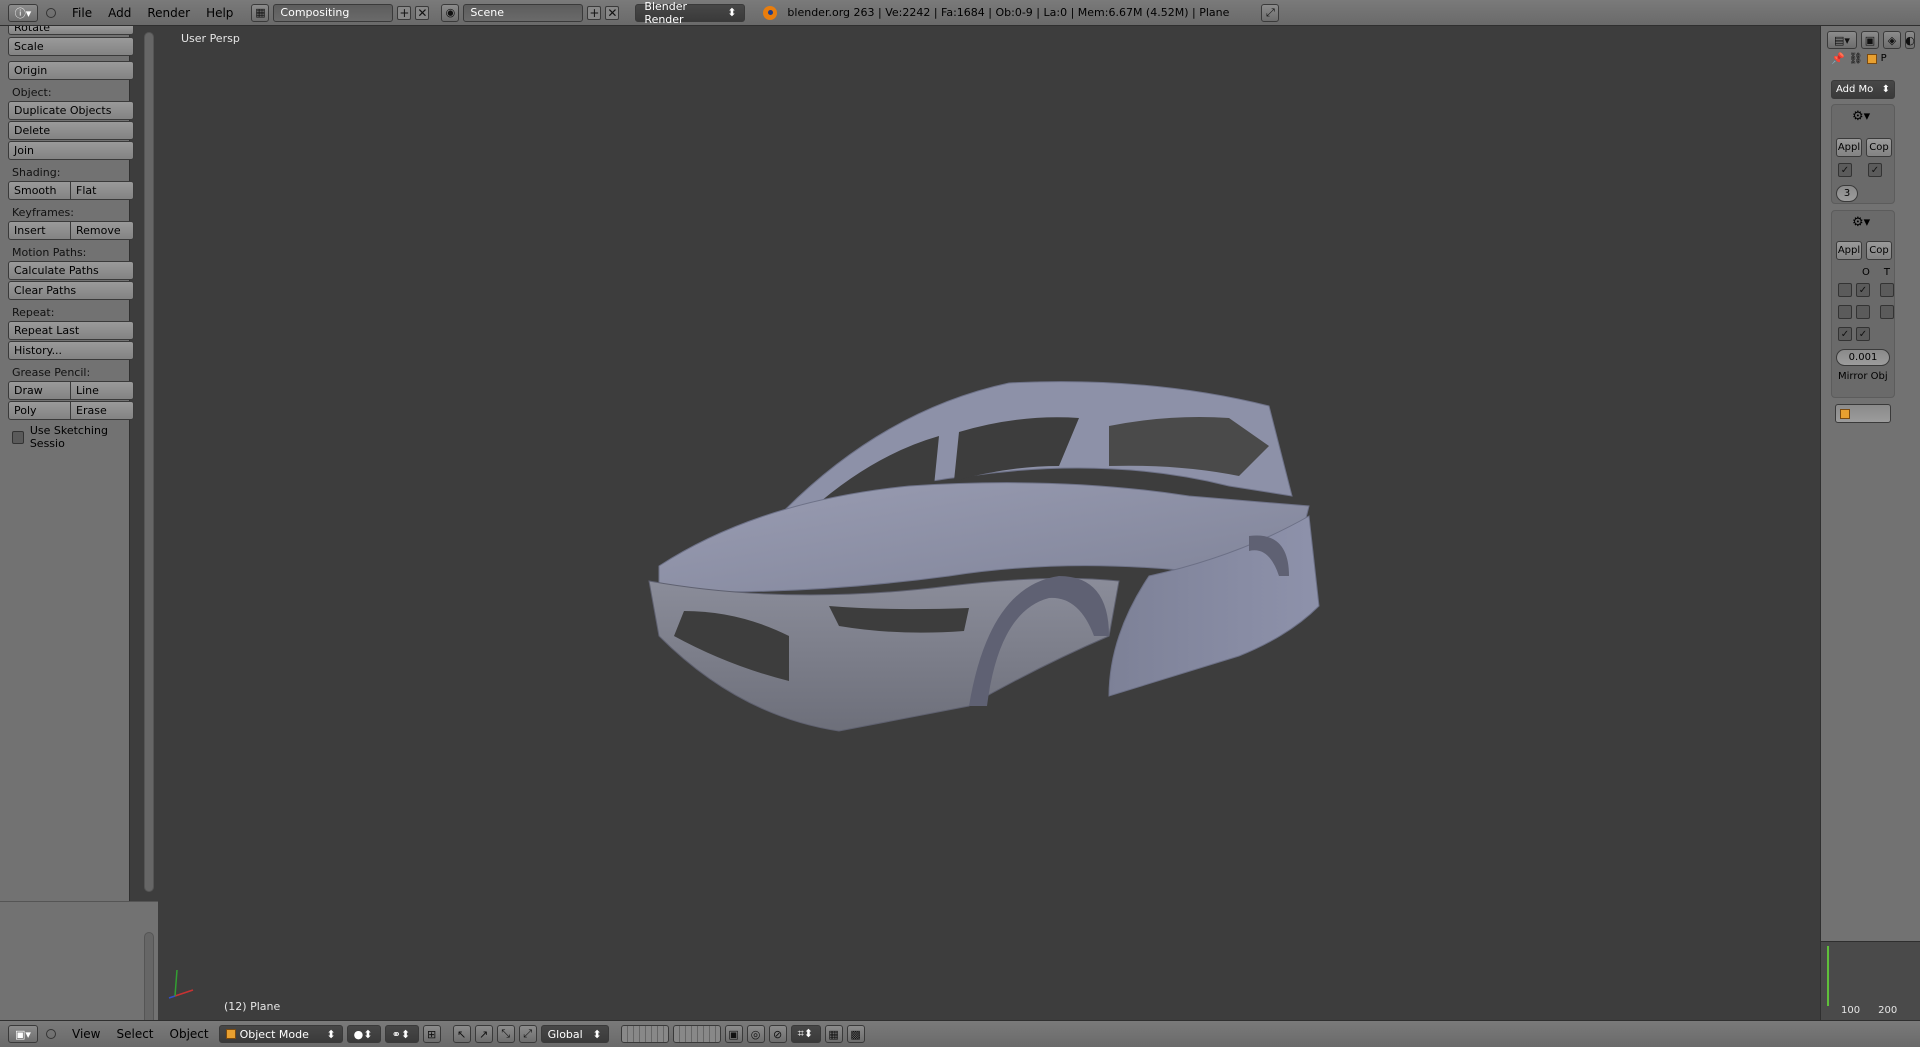 The image size is (1920, 1047). Describe the element at coordinates (1863, 334) in the screenshot. I see `mirror-z-option: ✓` at that location.